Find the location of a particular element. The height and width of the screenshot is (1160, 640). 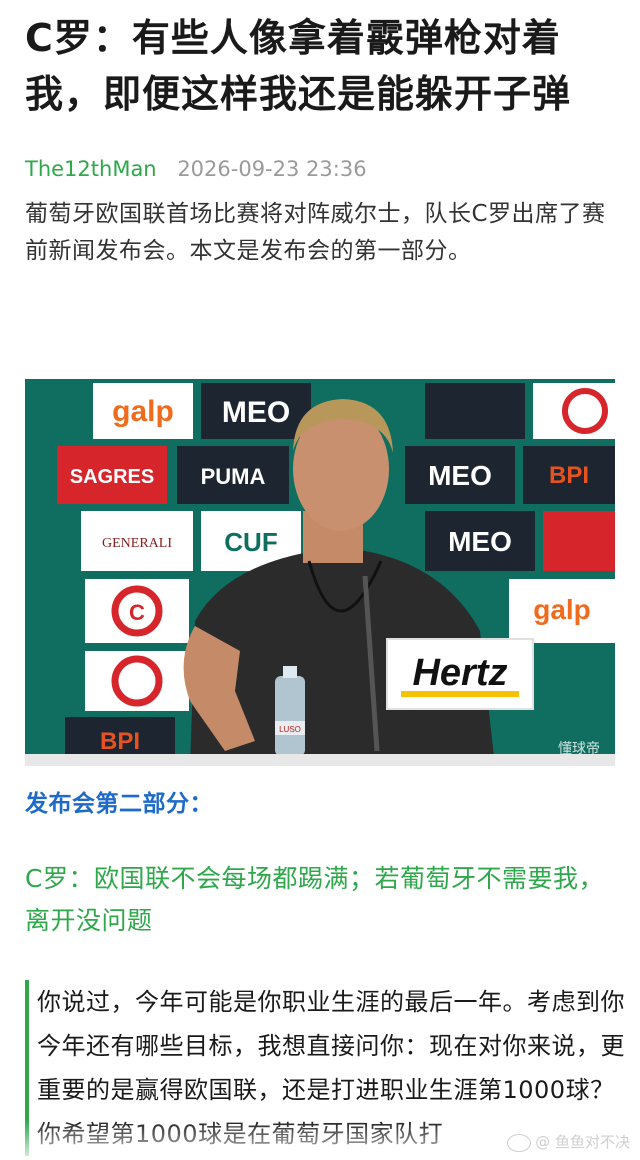

sponsor-cuf: CUF is located at coordinates (250, 542).